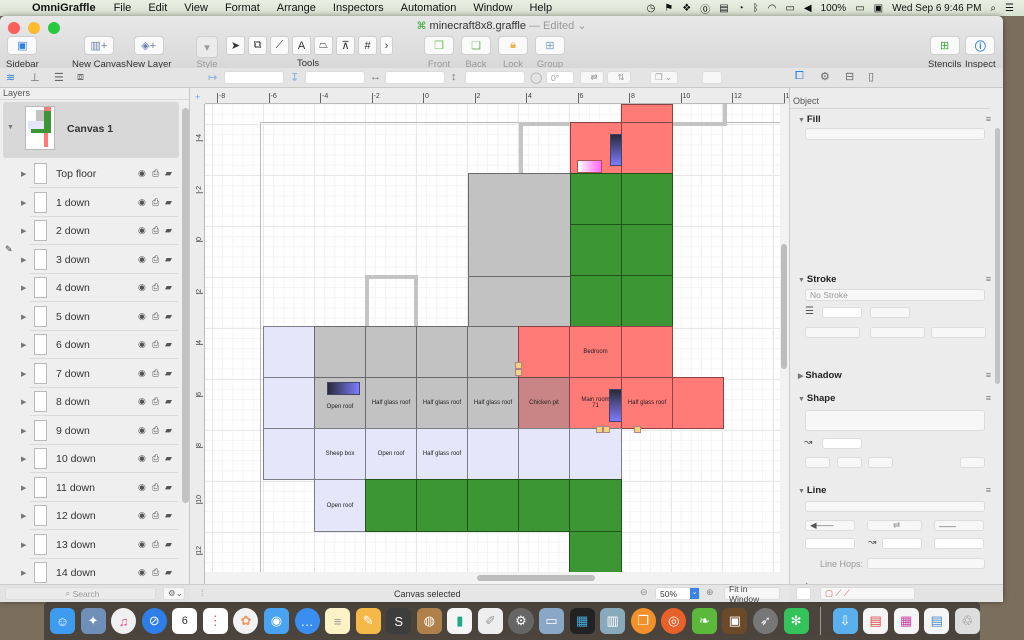  What do you see at coordinates (368, 621) in the screenshot?
I see `keynote-icon: ✎` at bounding box center [368, 621].